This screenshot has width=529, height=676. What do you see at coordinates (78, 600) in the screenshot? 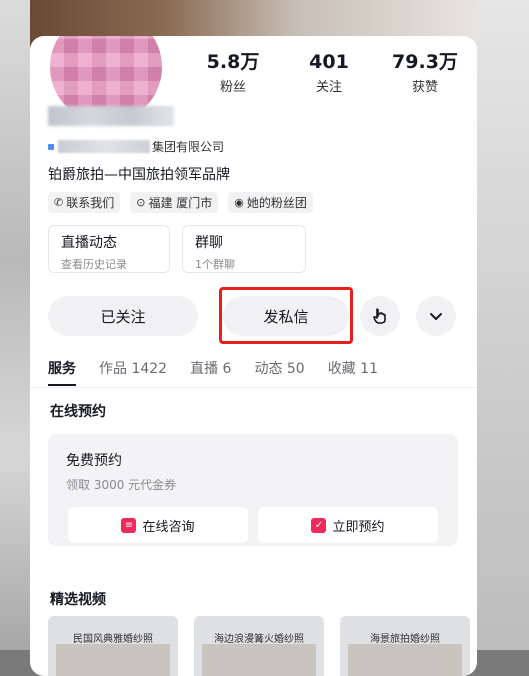
I see `videos-section-title: 精选视频` at bounding box center [78, 600].